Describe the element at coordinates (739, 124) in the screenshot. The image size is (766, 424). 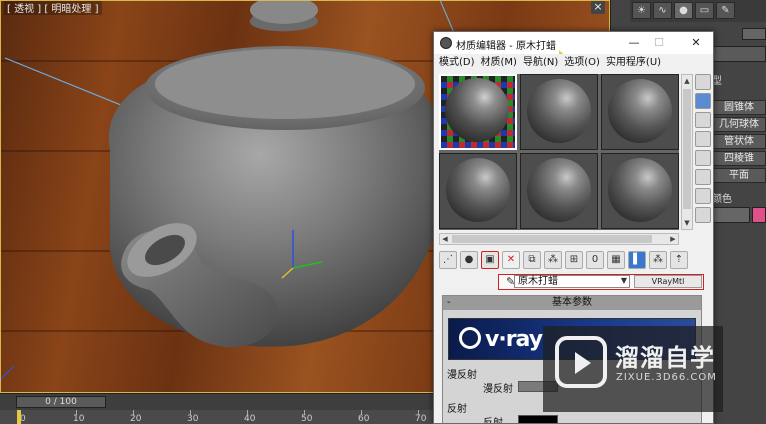
I see `geosphere-button: 几何球体` at that location.